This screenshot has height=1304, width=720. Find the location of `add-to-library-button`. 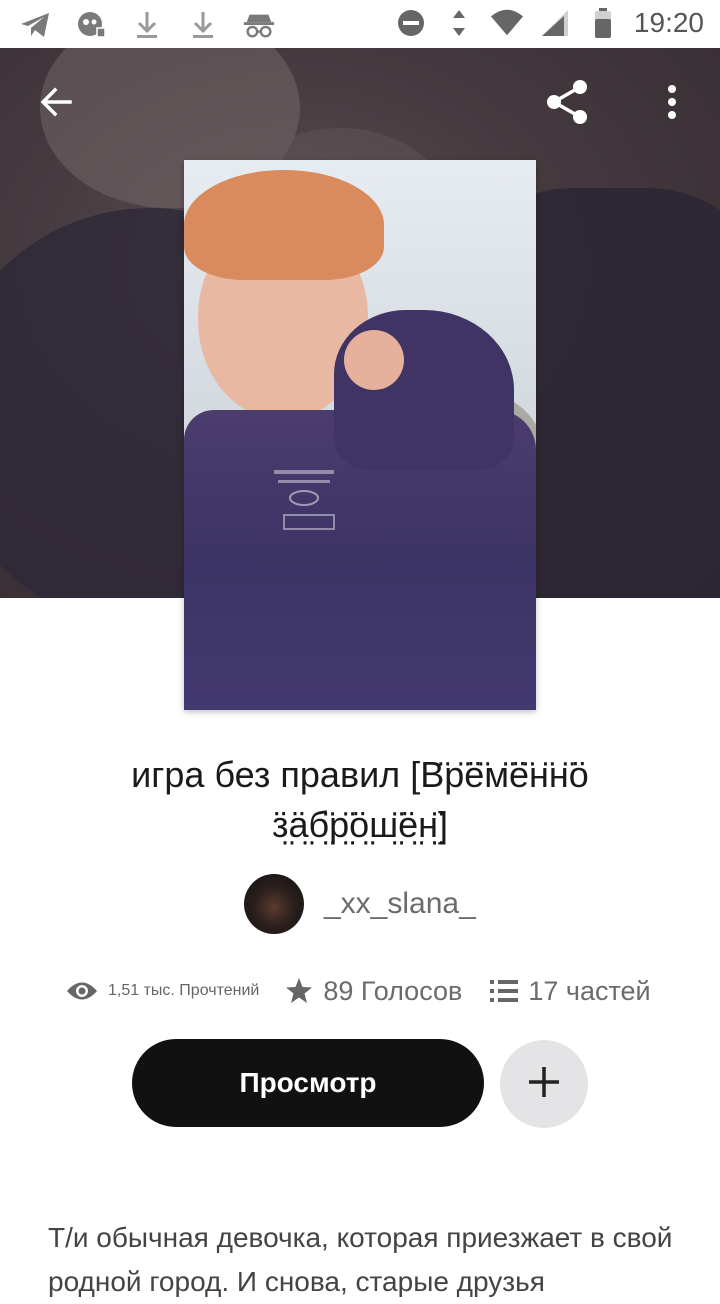

add-to-library-button is located at coordinates (544, 1084).